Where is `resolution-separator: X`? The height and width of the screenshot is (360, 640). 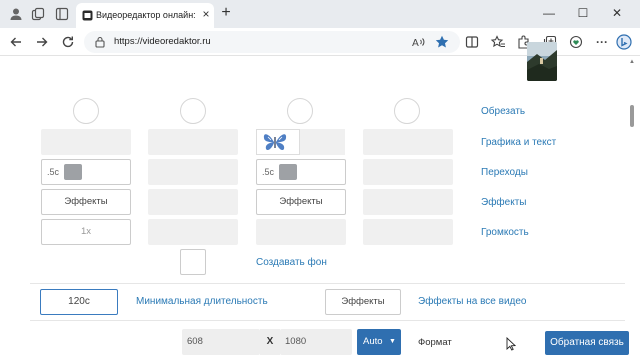
resolution-separator: X is located at coordinates (270, 342).